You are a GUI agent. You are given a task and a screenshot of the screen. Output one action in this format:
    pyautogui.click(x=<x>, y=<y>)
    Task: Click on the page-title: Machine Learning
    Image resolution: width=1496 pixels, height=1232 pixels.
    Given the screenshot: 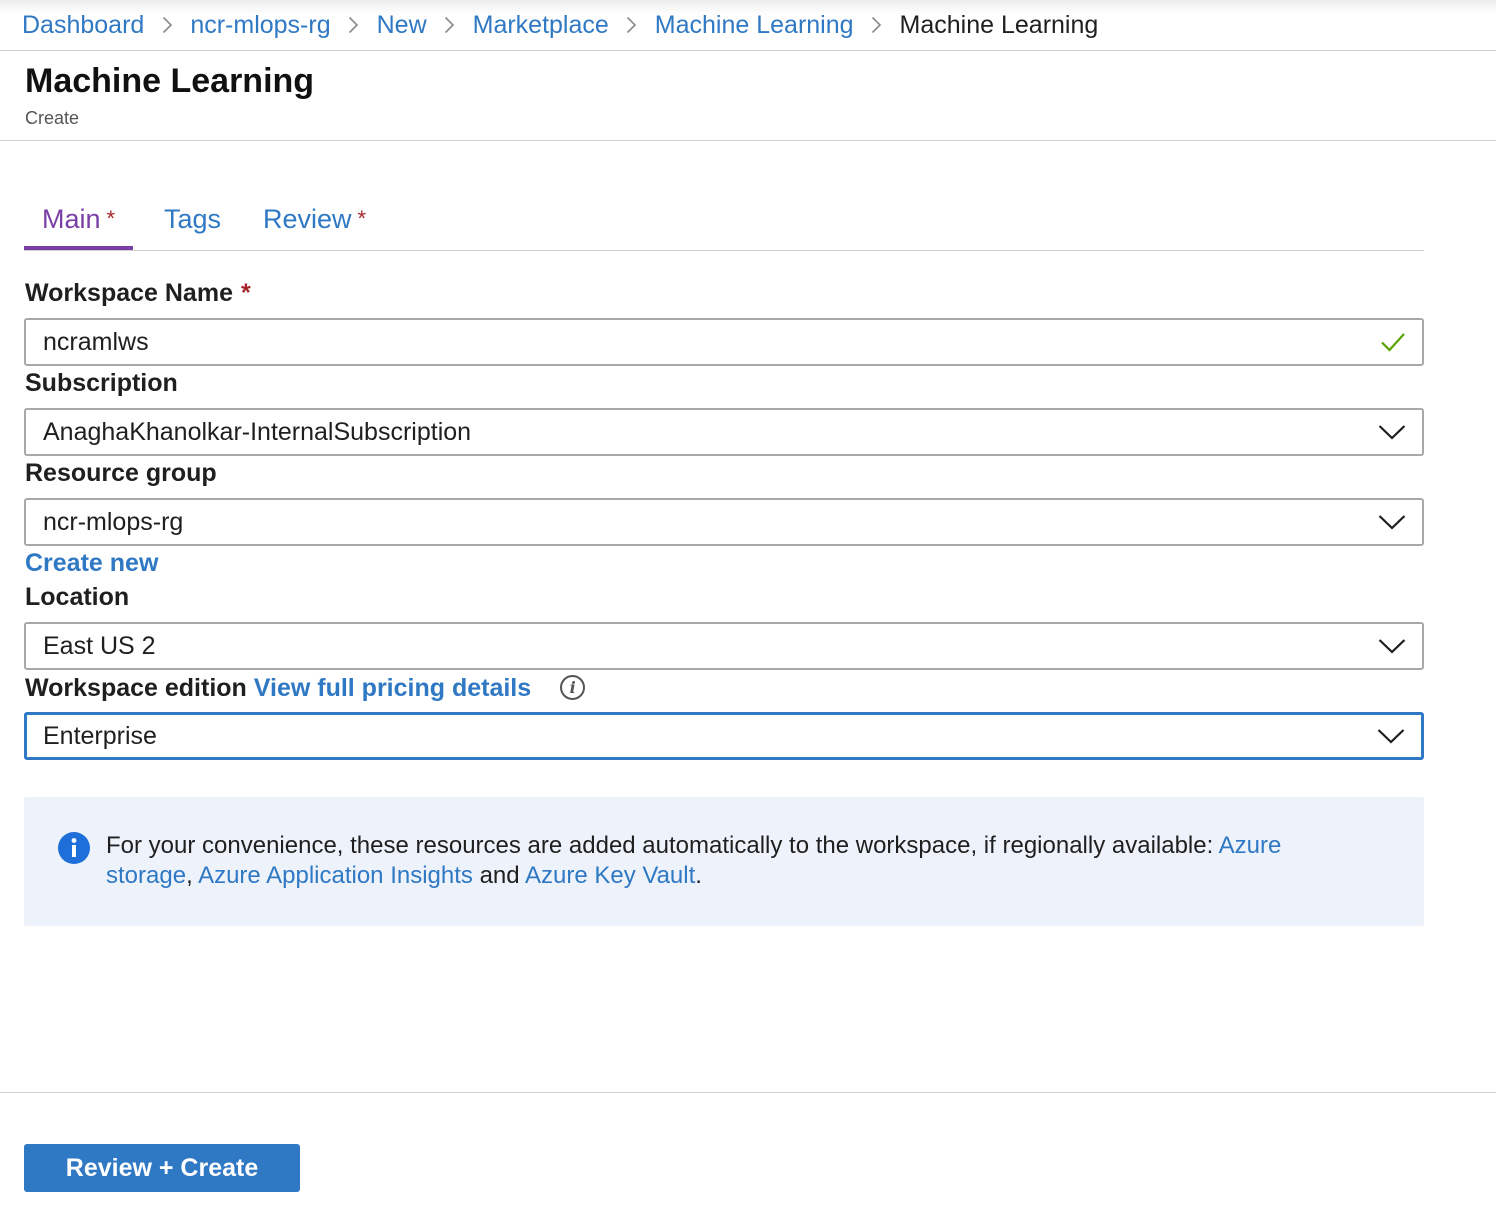 What is the action you would take?
    pyautogui.click(x=170, y=81)
    